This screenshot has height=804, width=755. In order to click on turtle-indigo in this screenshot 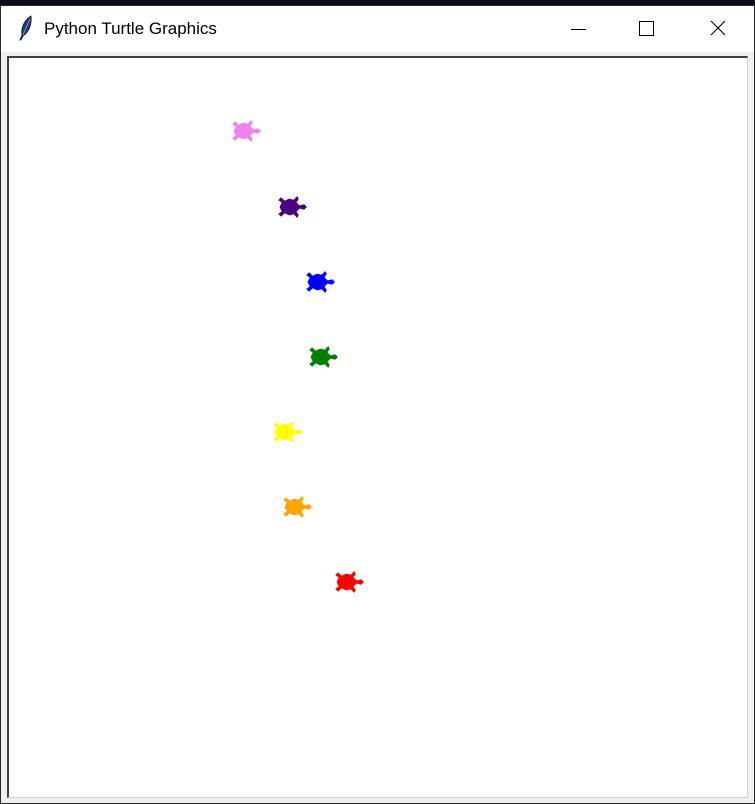, I will do `click(292, 207)`.